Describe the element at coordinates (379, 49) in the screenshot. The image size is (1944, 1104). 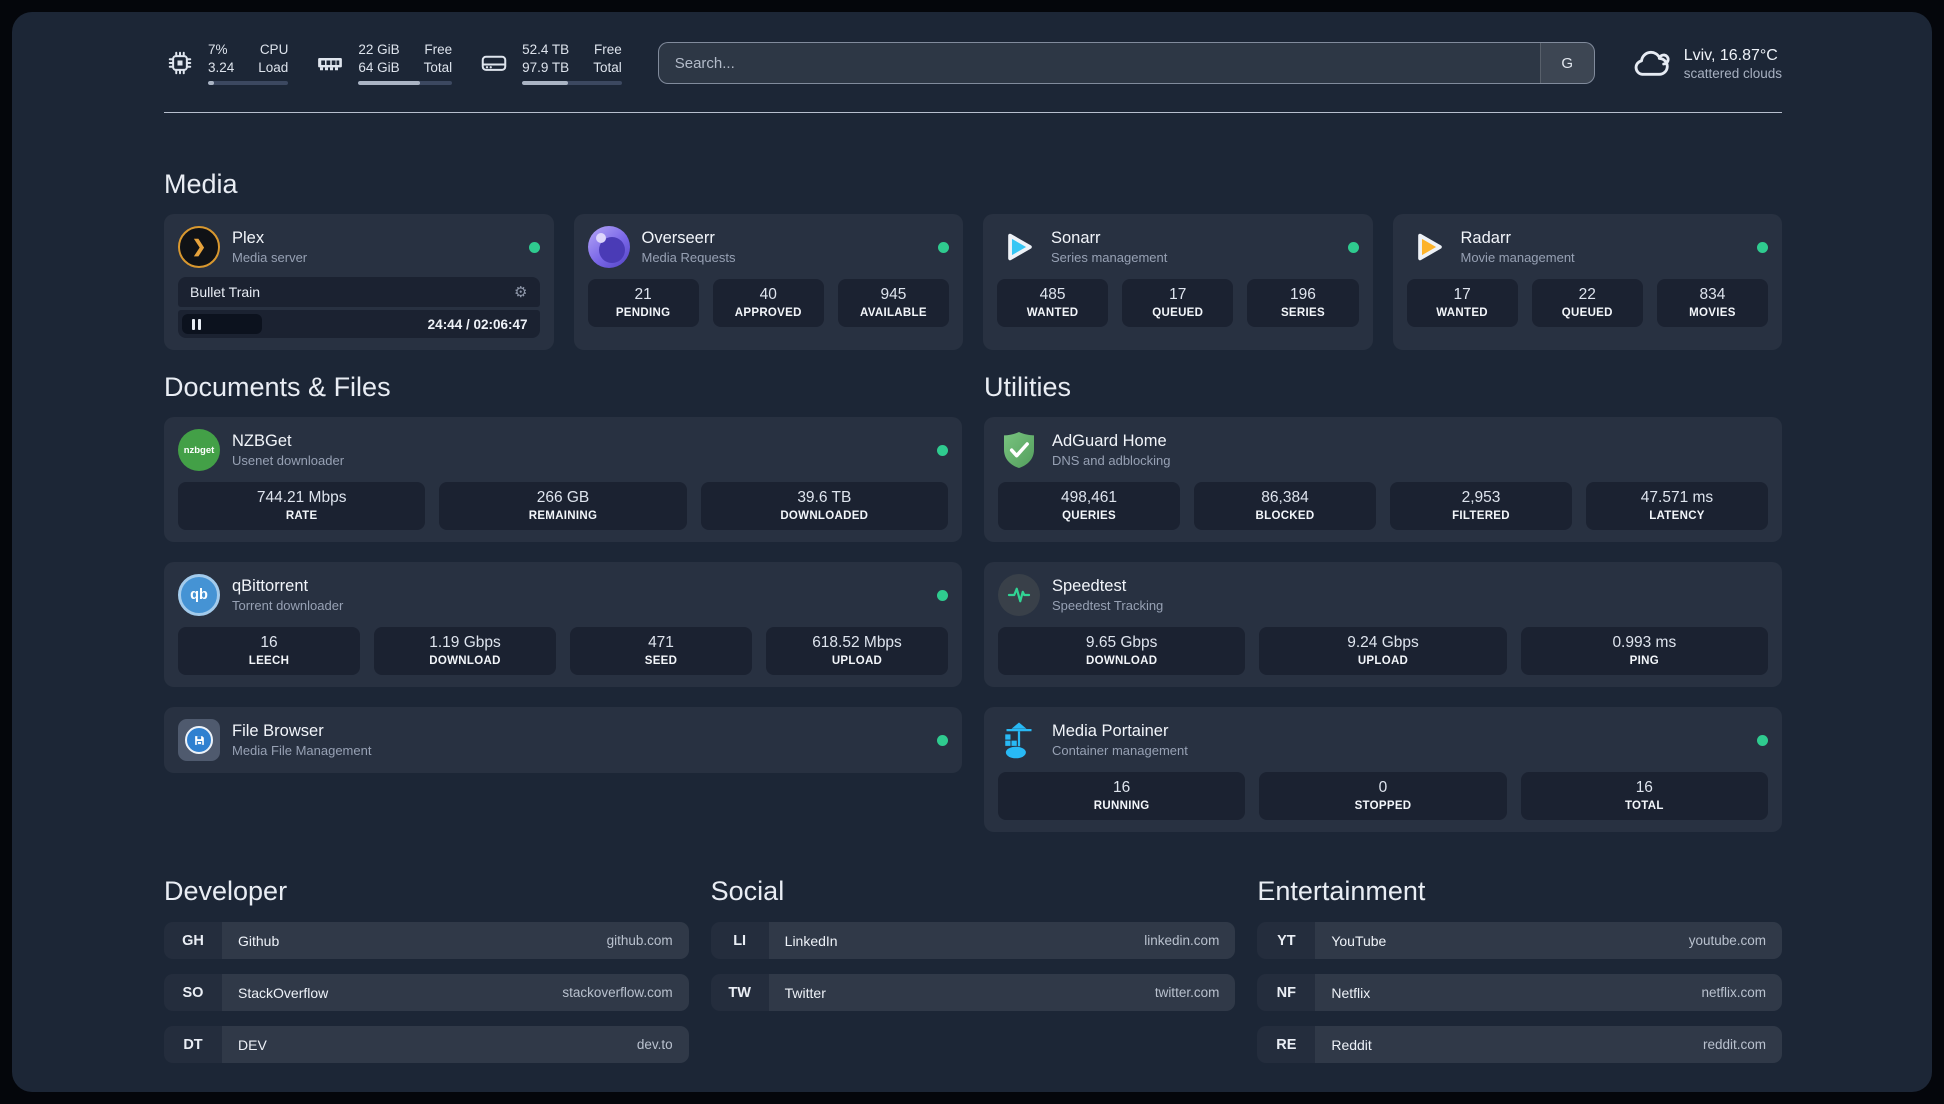
I see `memory-free: 22 GiB` at that location.